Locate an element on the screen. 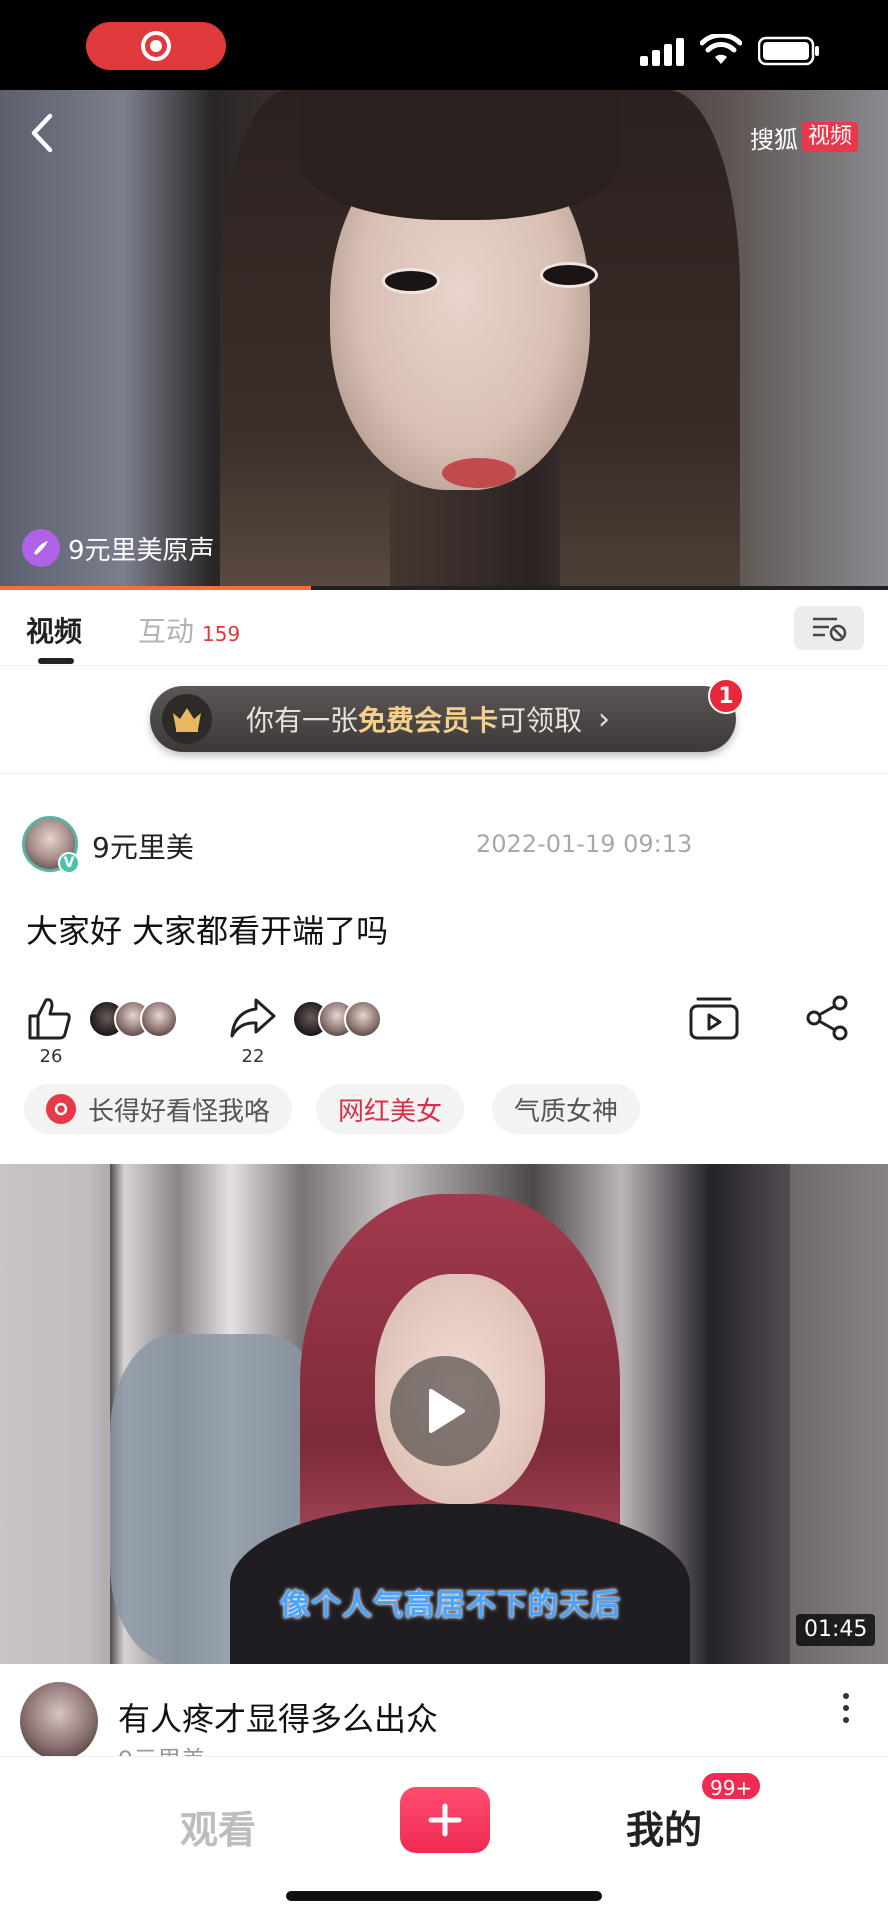 Image resolution: width=888 pixels, height=1920 pixels. tab-interaction-label: 互动 is located at coordinates (166, 631).